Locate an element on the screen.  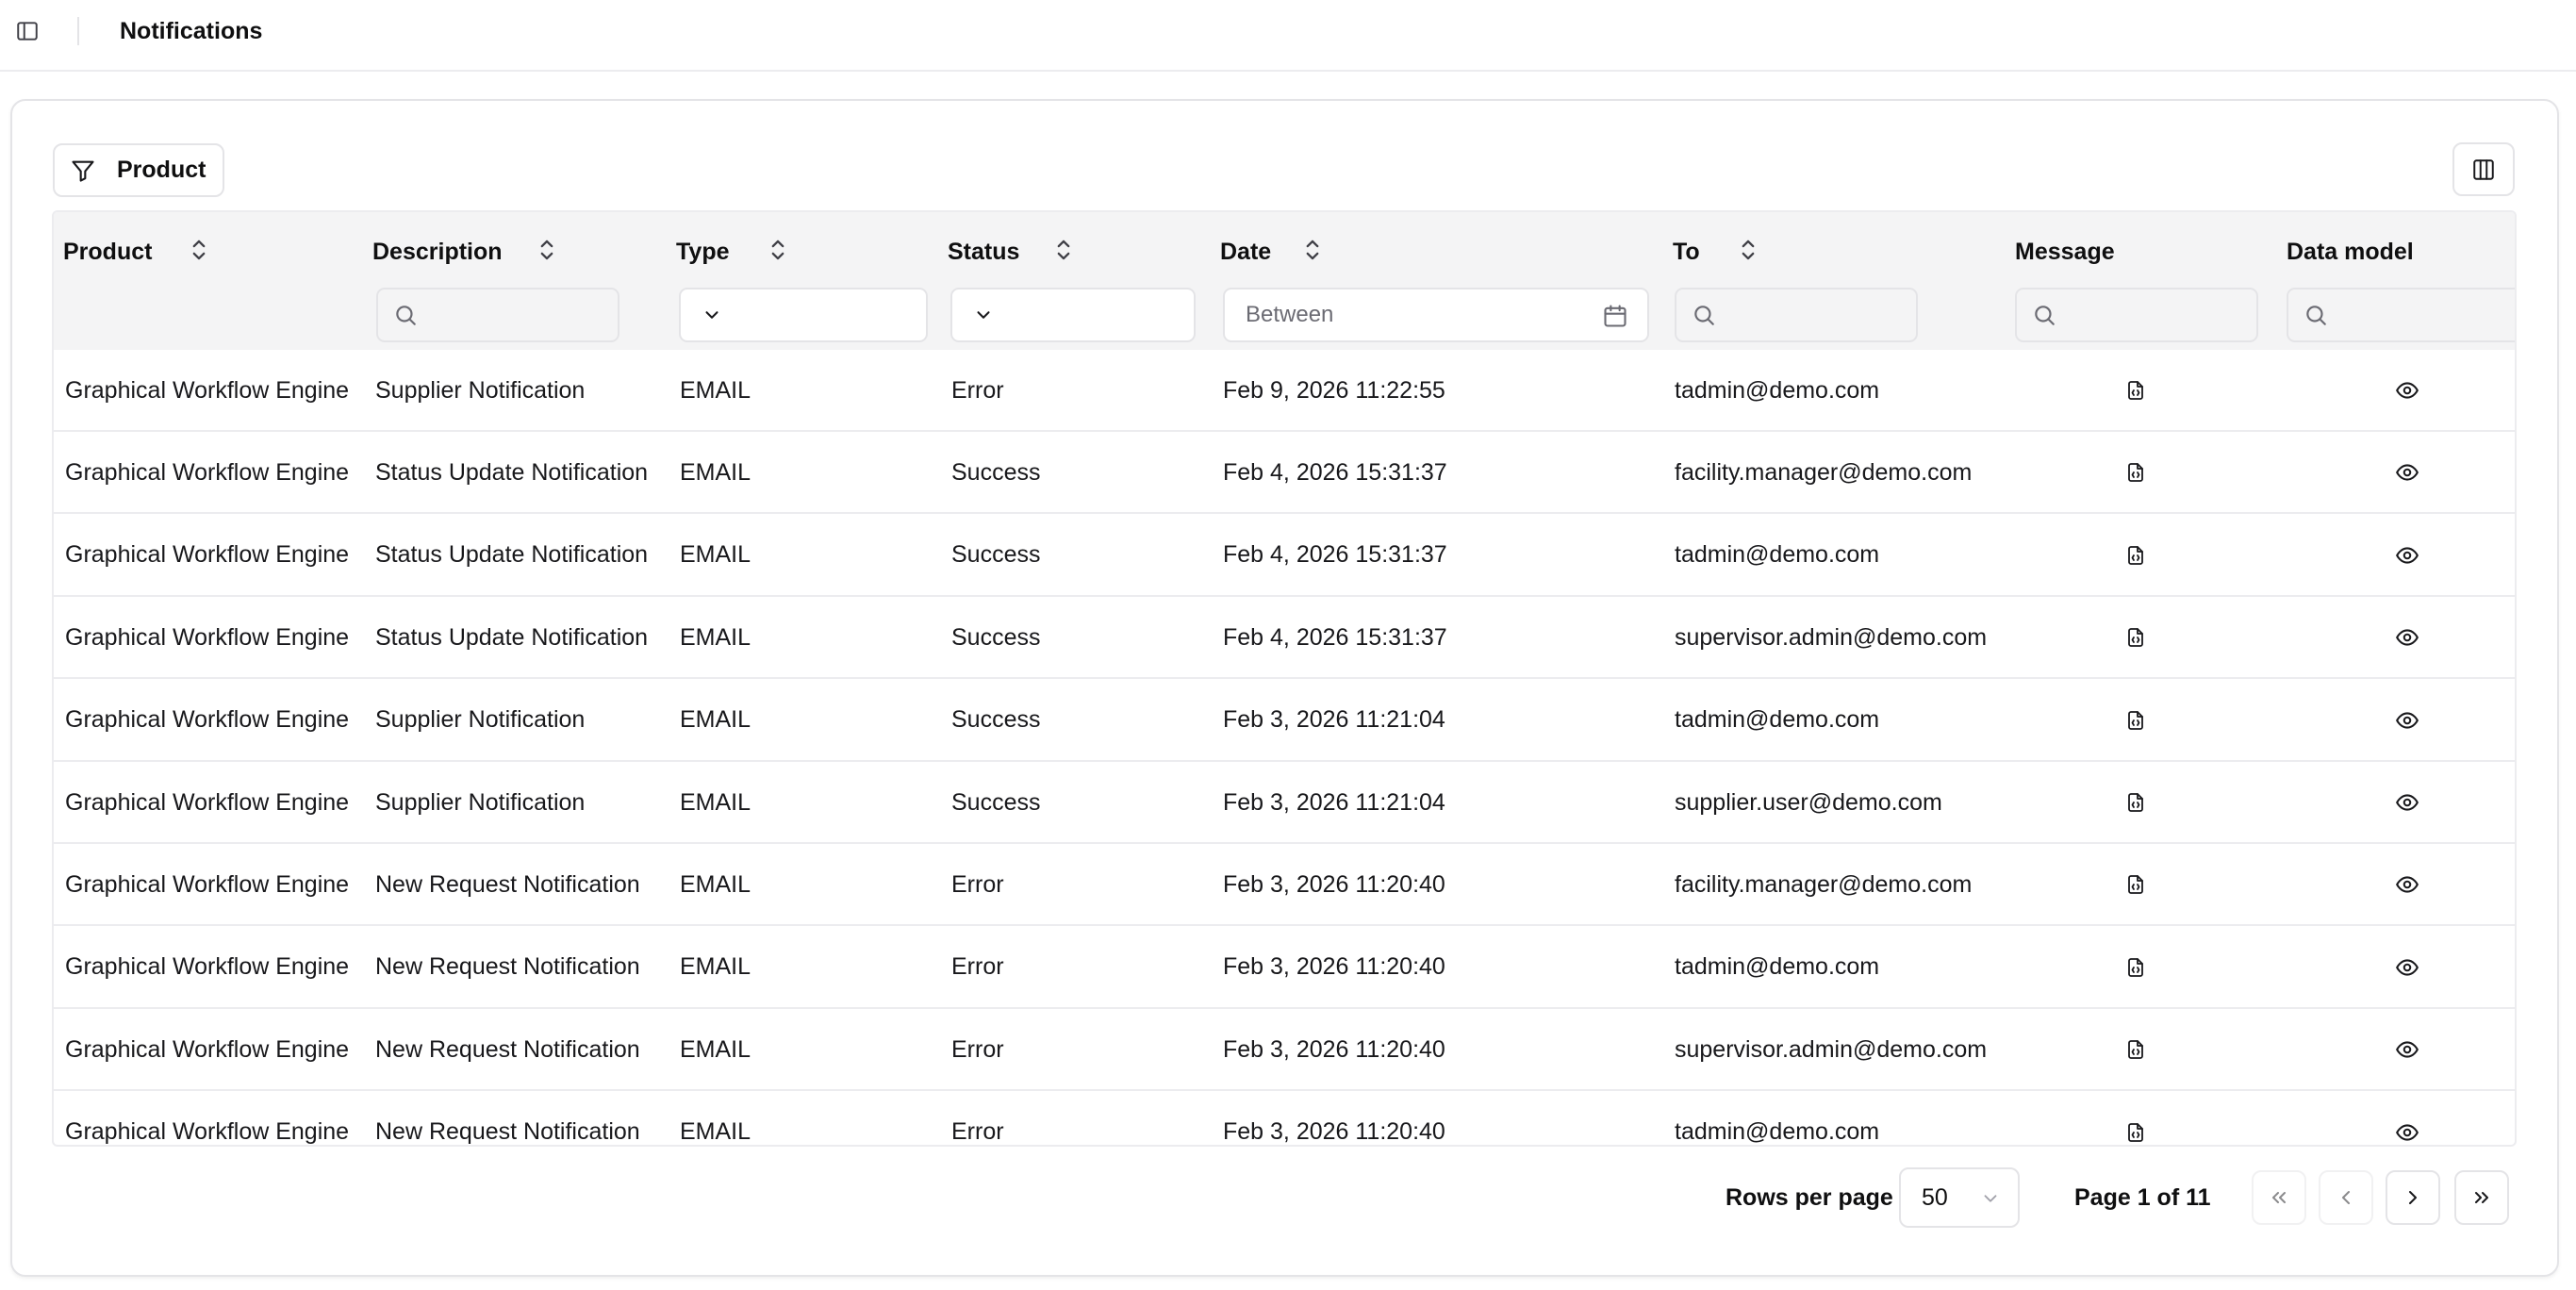
to-search-input is located at coordinates (1796, 315).